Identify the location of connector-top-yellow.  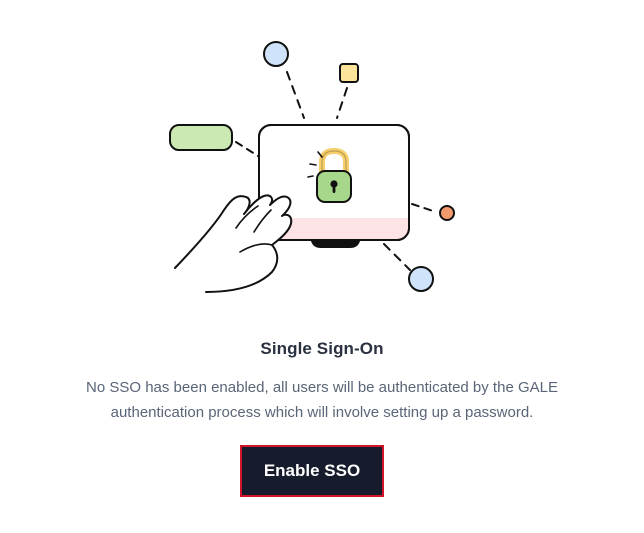
(342, 103).